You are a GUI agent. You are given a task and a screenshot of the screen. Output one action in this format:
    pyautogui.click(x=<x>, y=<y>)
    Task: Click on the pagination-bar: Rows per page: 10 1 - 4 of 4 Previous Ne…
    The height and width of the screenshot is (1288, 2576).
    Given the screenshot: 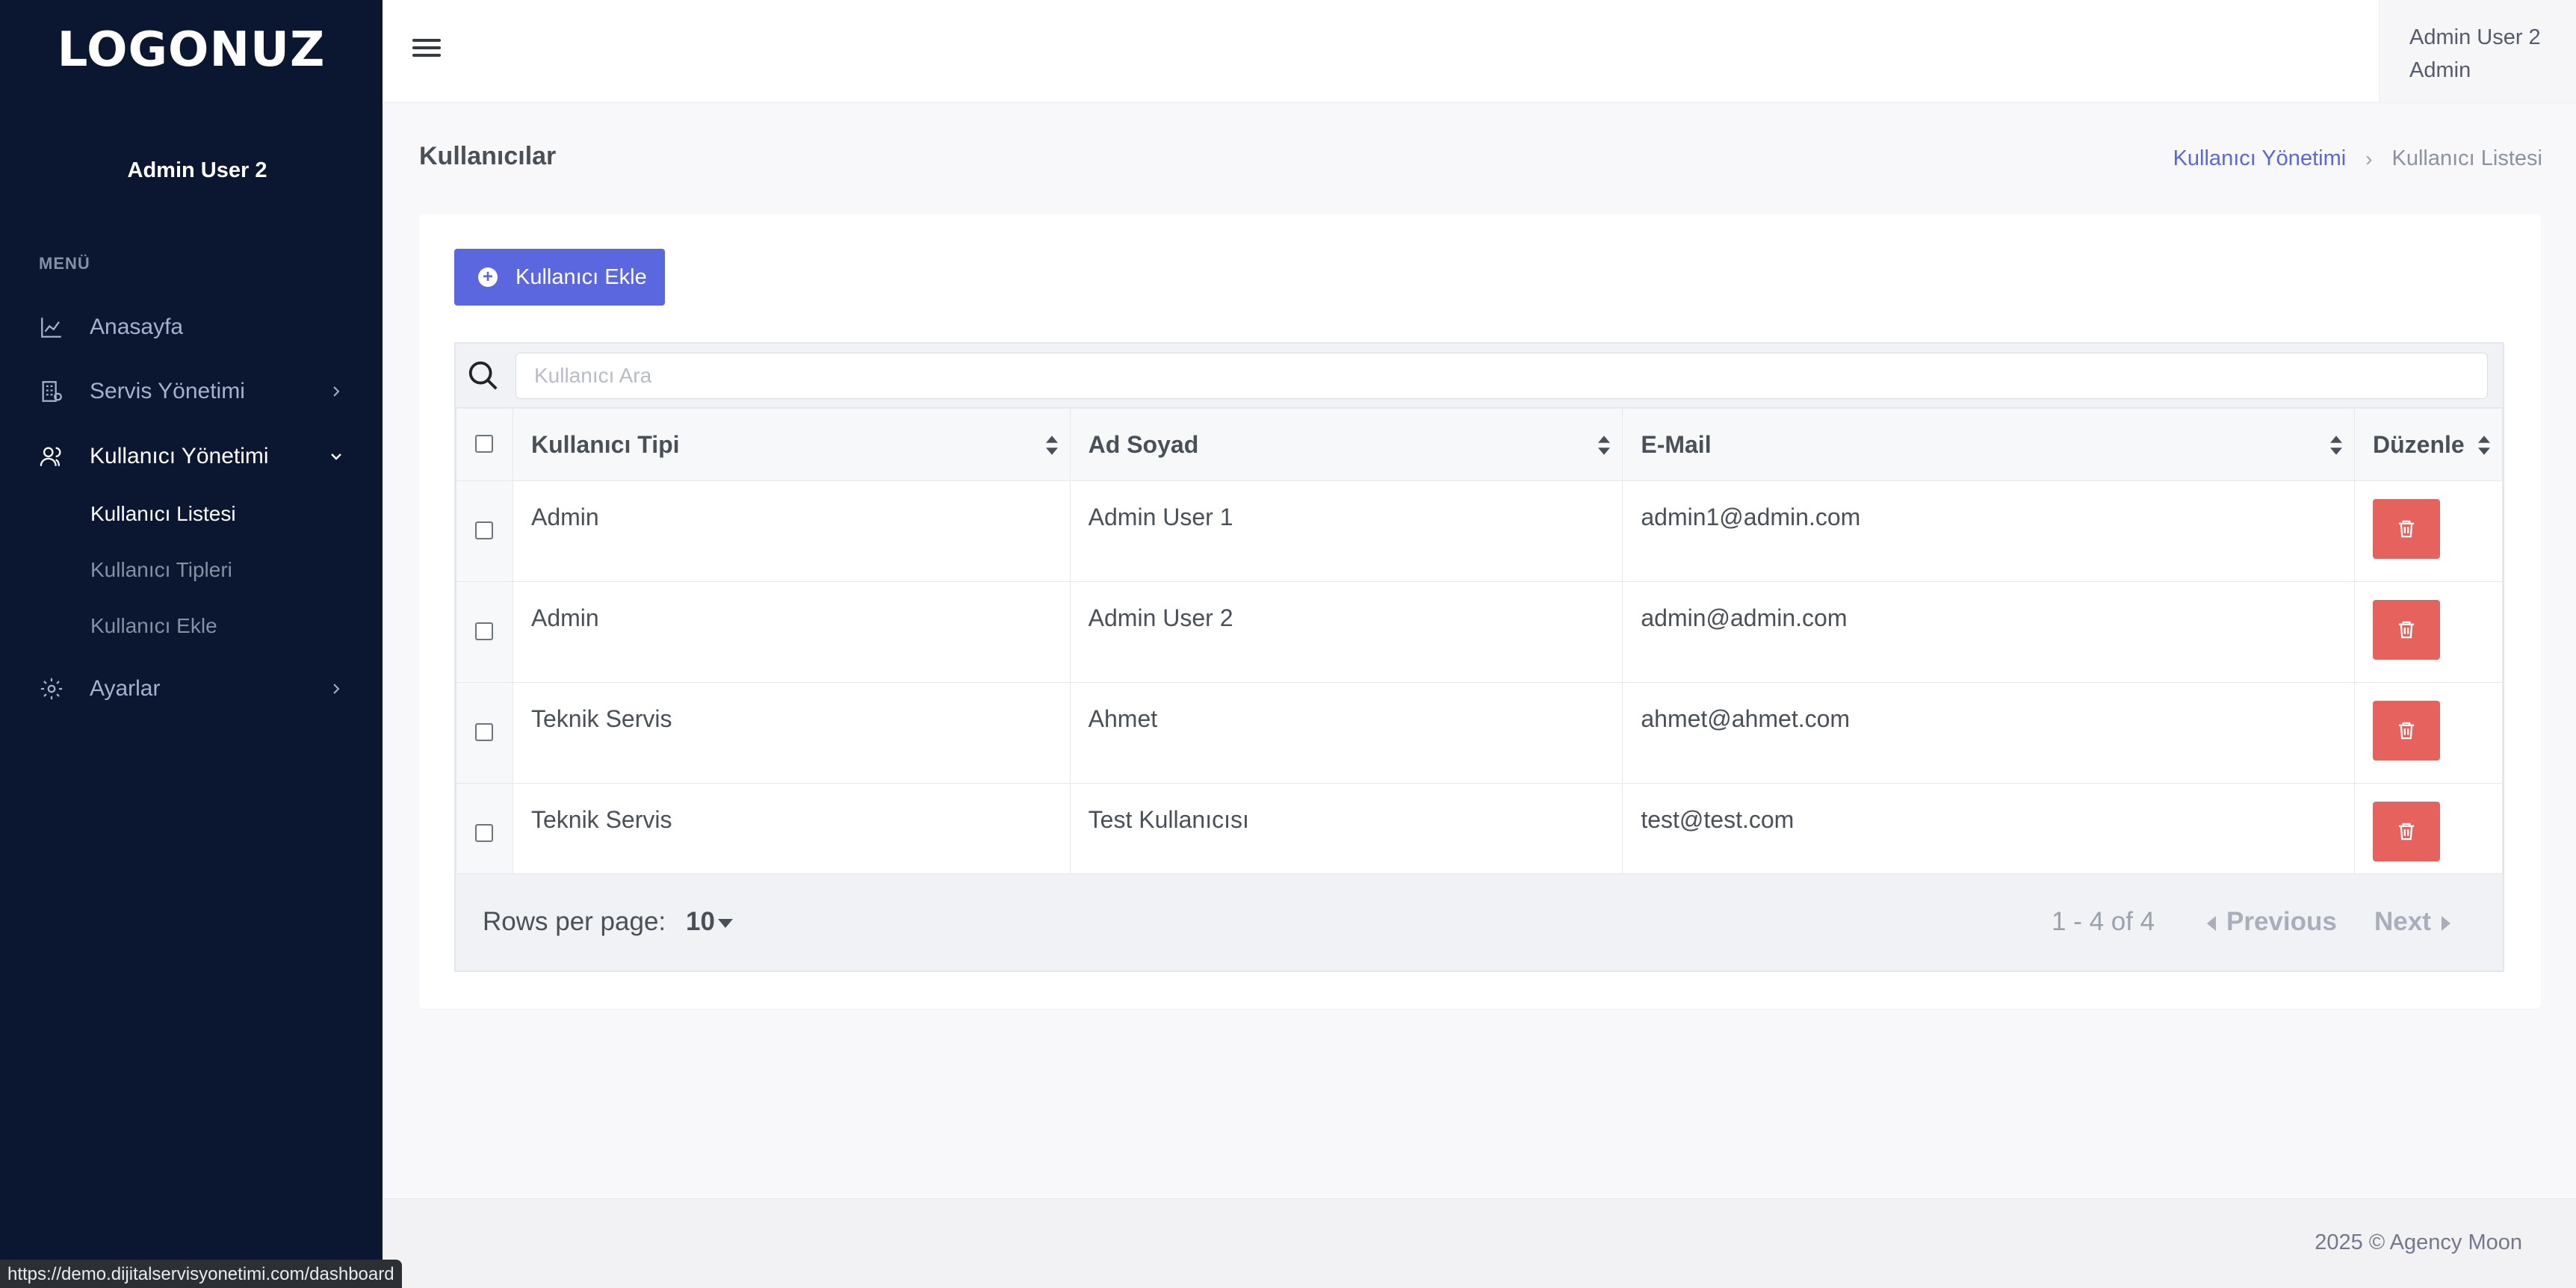 What is the action you would take?
    pyautogui.click(x=1479, y=921)
    